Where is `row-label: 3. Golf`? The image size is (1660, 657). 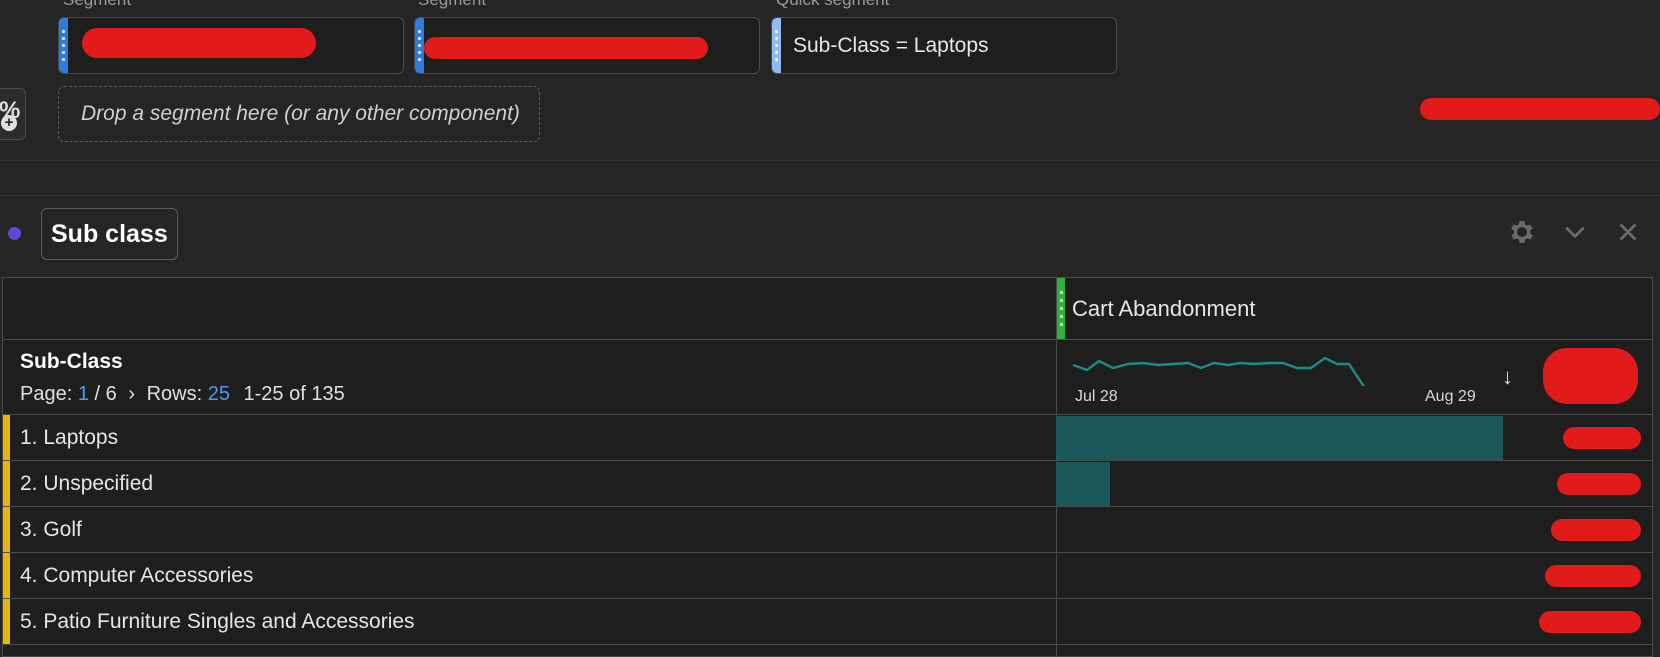
row-label: 3. Golf is located at coordinates (51, 529).